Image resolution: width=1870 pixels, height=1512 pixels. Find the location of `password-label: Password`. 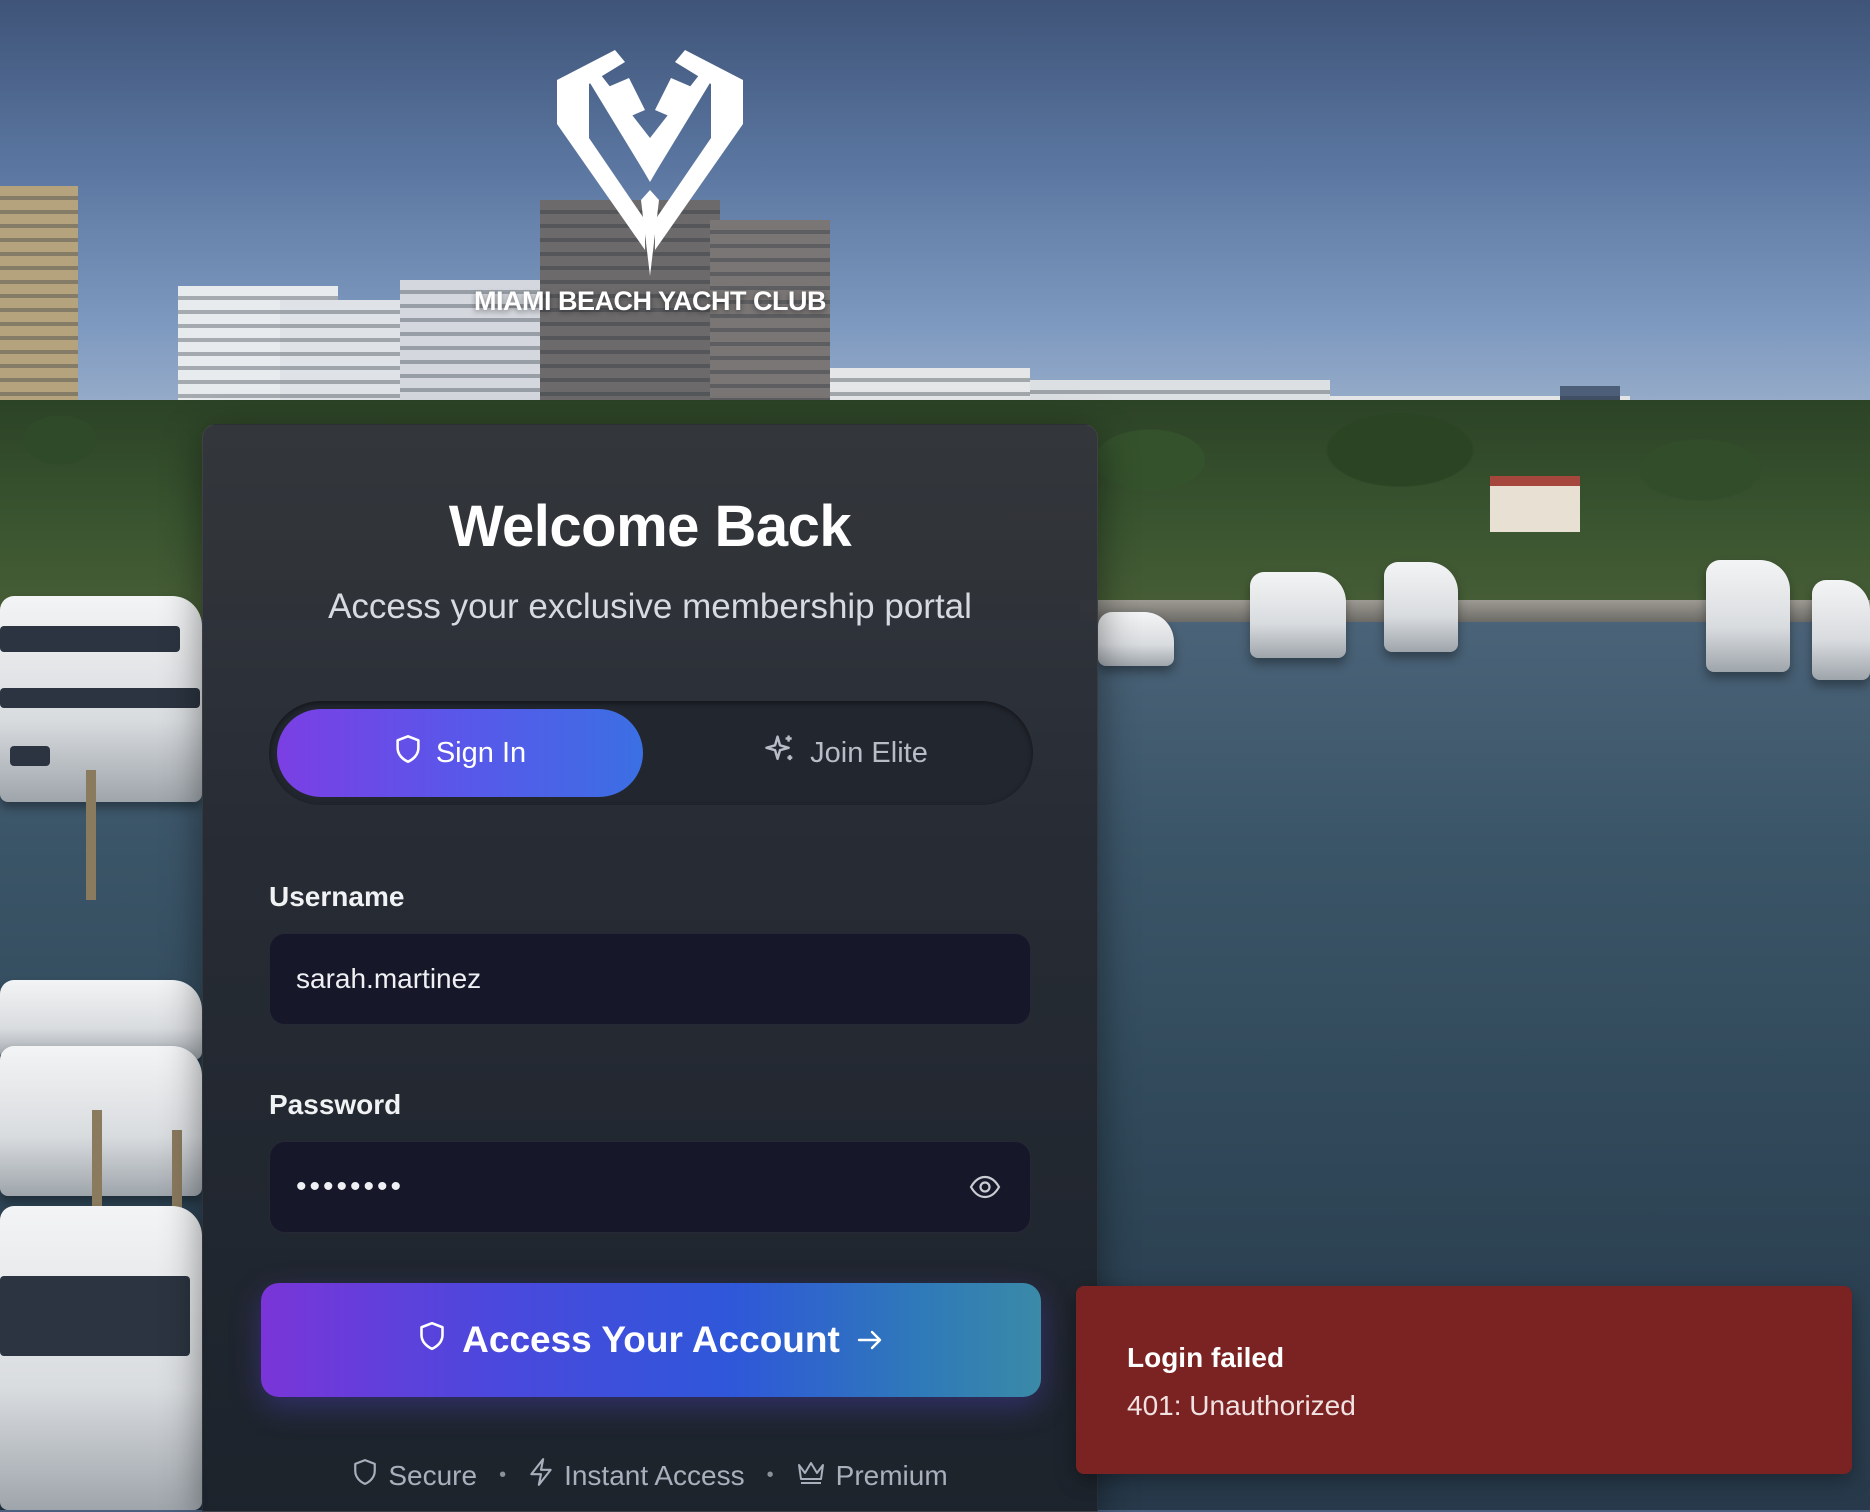

password-label: Password is located at coordinates (335, 1104).